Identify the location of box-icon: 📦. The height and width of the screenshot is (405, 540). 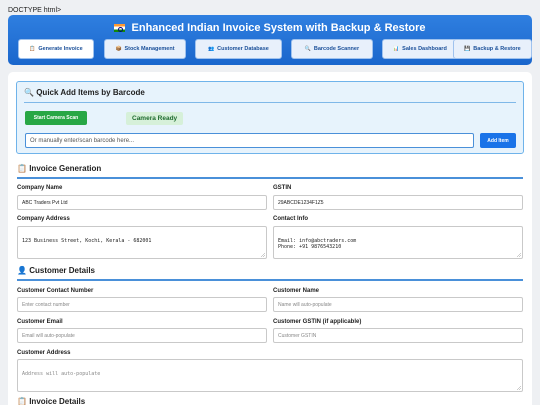
(118, 49).